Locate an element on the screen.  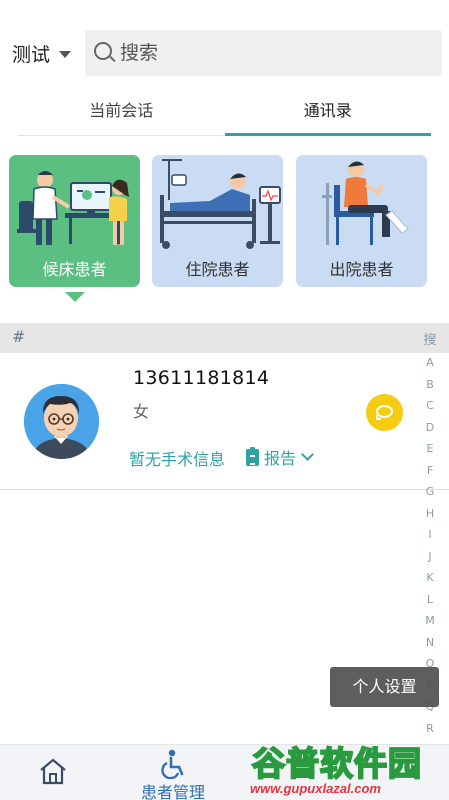
search-box is located at coordinates (263, 53).